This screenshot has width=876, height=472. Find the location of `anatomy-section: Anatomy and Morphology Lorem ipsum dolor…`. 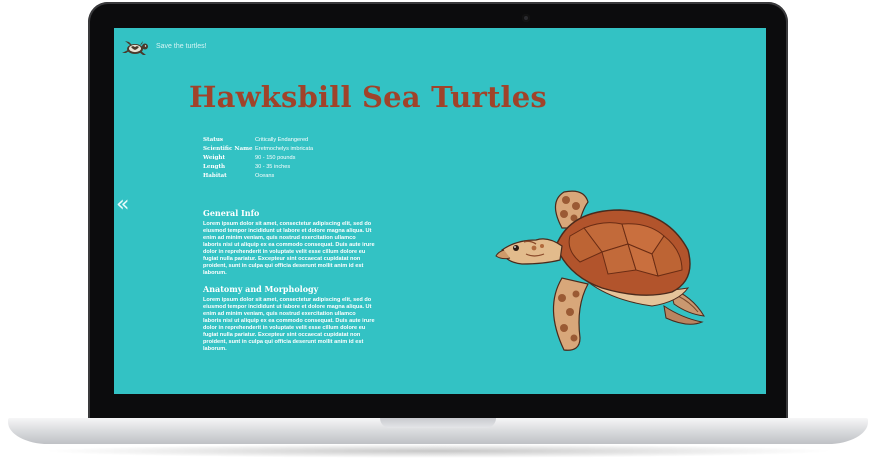

anatomy-section: Anatomy and Morphology Lorem ipsum dolor… is located at coordinates (289, 318).